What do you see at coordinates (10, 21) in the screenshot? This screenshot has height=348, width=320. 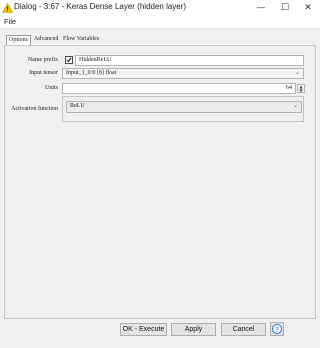 I see `menu-file: File` at bounding box center [10, 21].